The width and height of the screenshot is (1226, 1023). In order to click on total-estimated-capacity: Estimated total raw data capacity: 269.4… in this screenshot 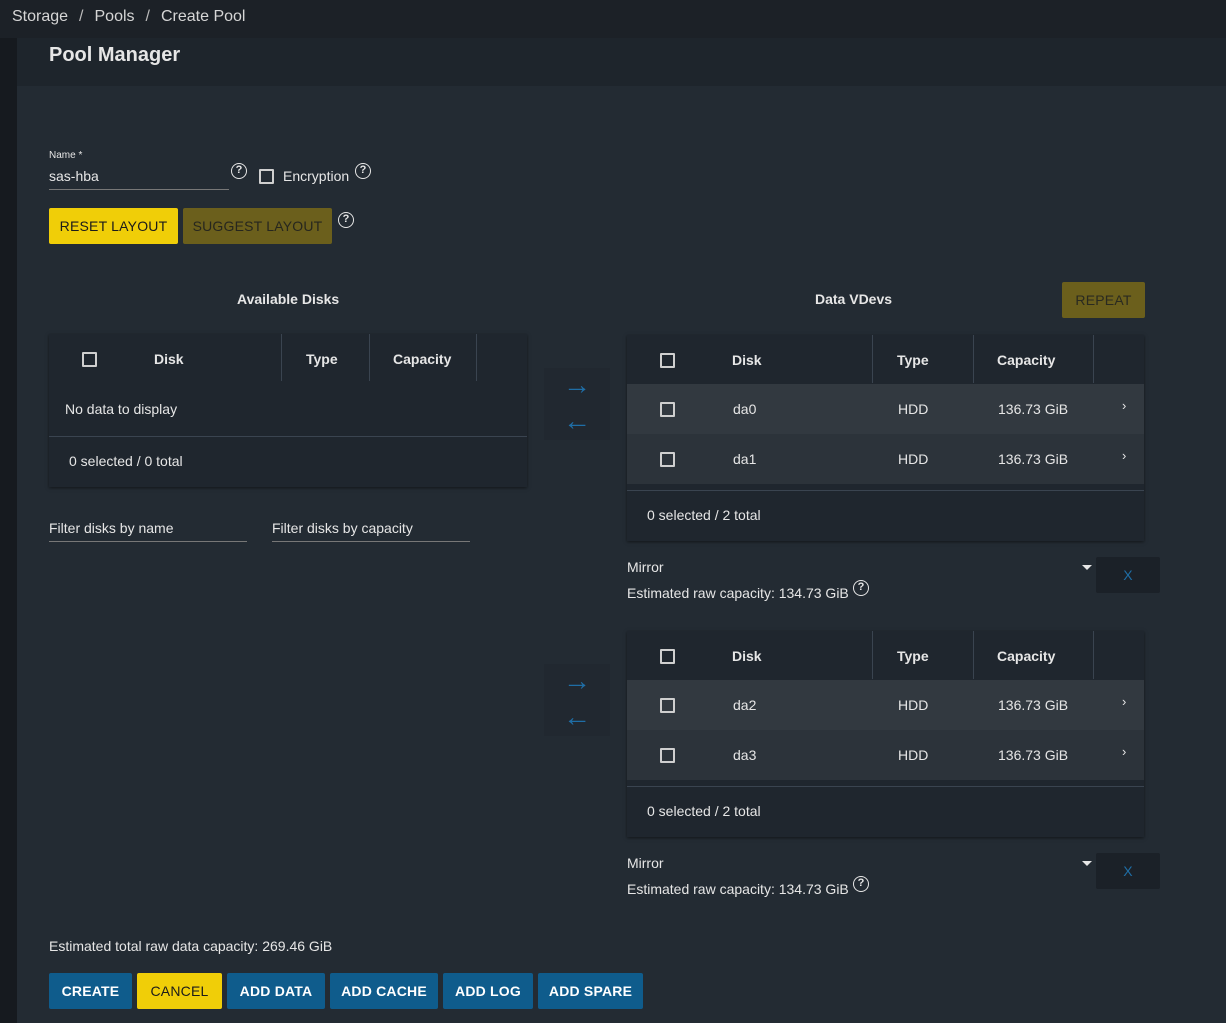, I will do `click(191, 946)`.